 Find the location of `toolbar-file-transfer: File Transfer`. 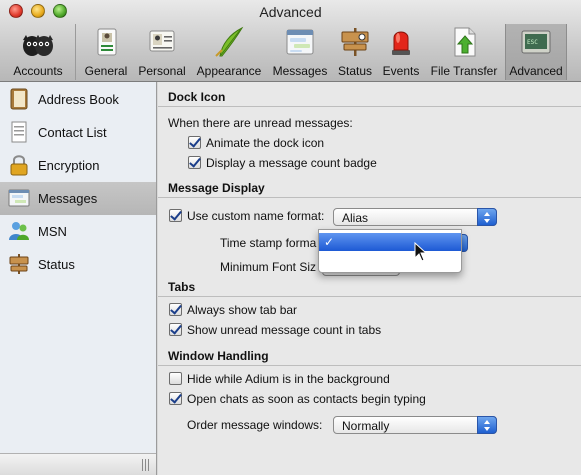

toolbar-file-transfer: File Transfer is located at coordinates (464, 52).